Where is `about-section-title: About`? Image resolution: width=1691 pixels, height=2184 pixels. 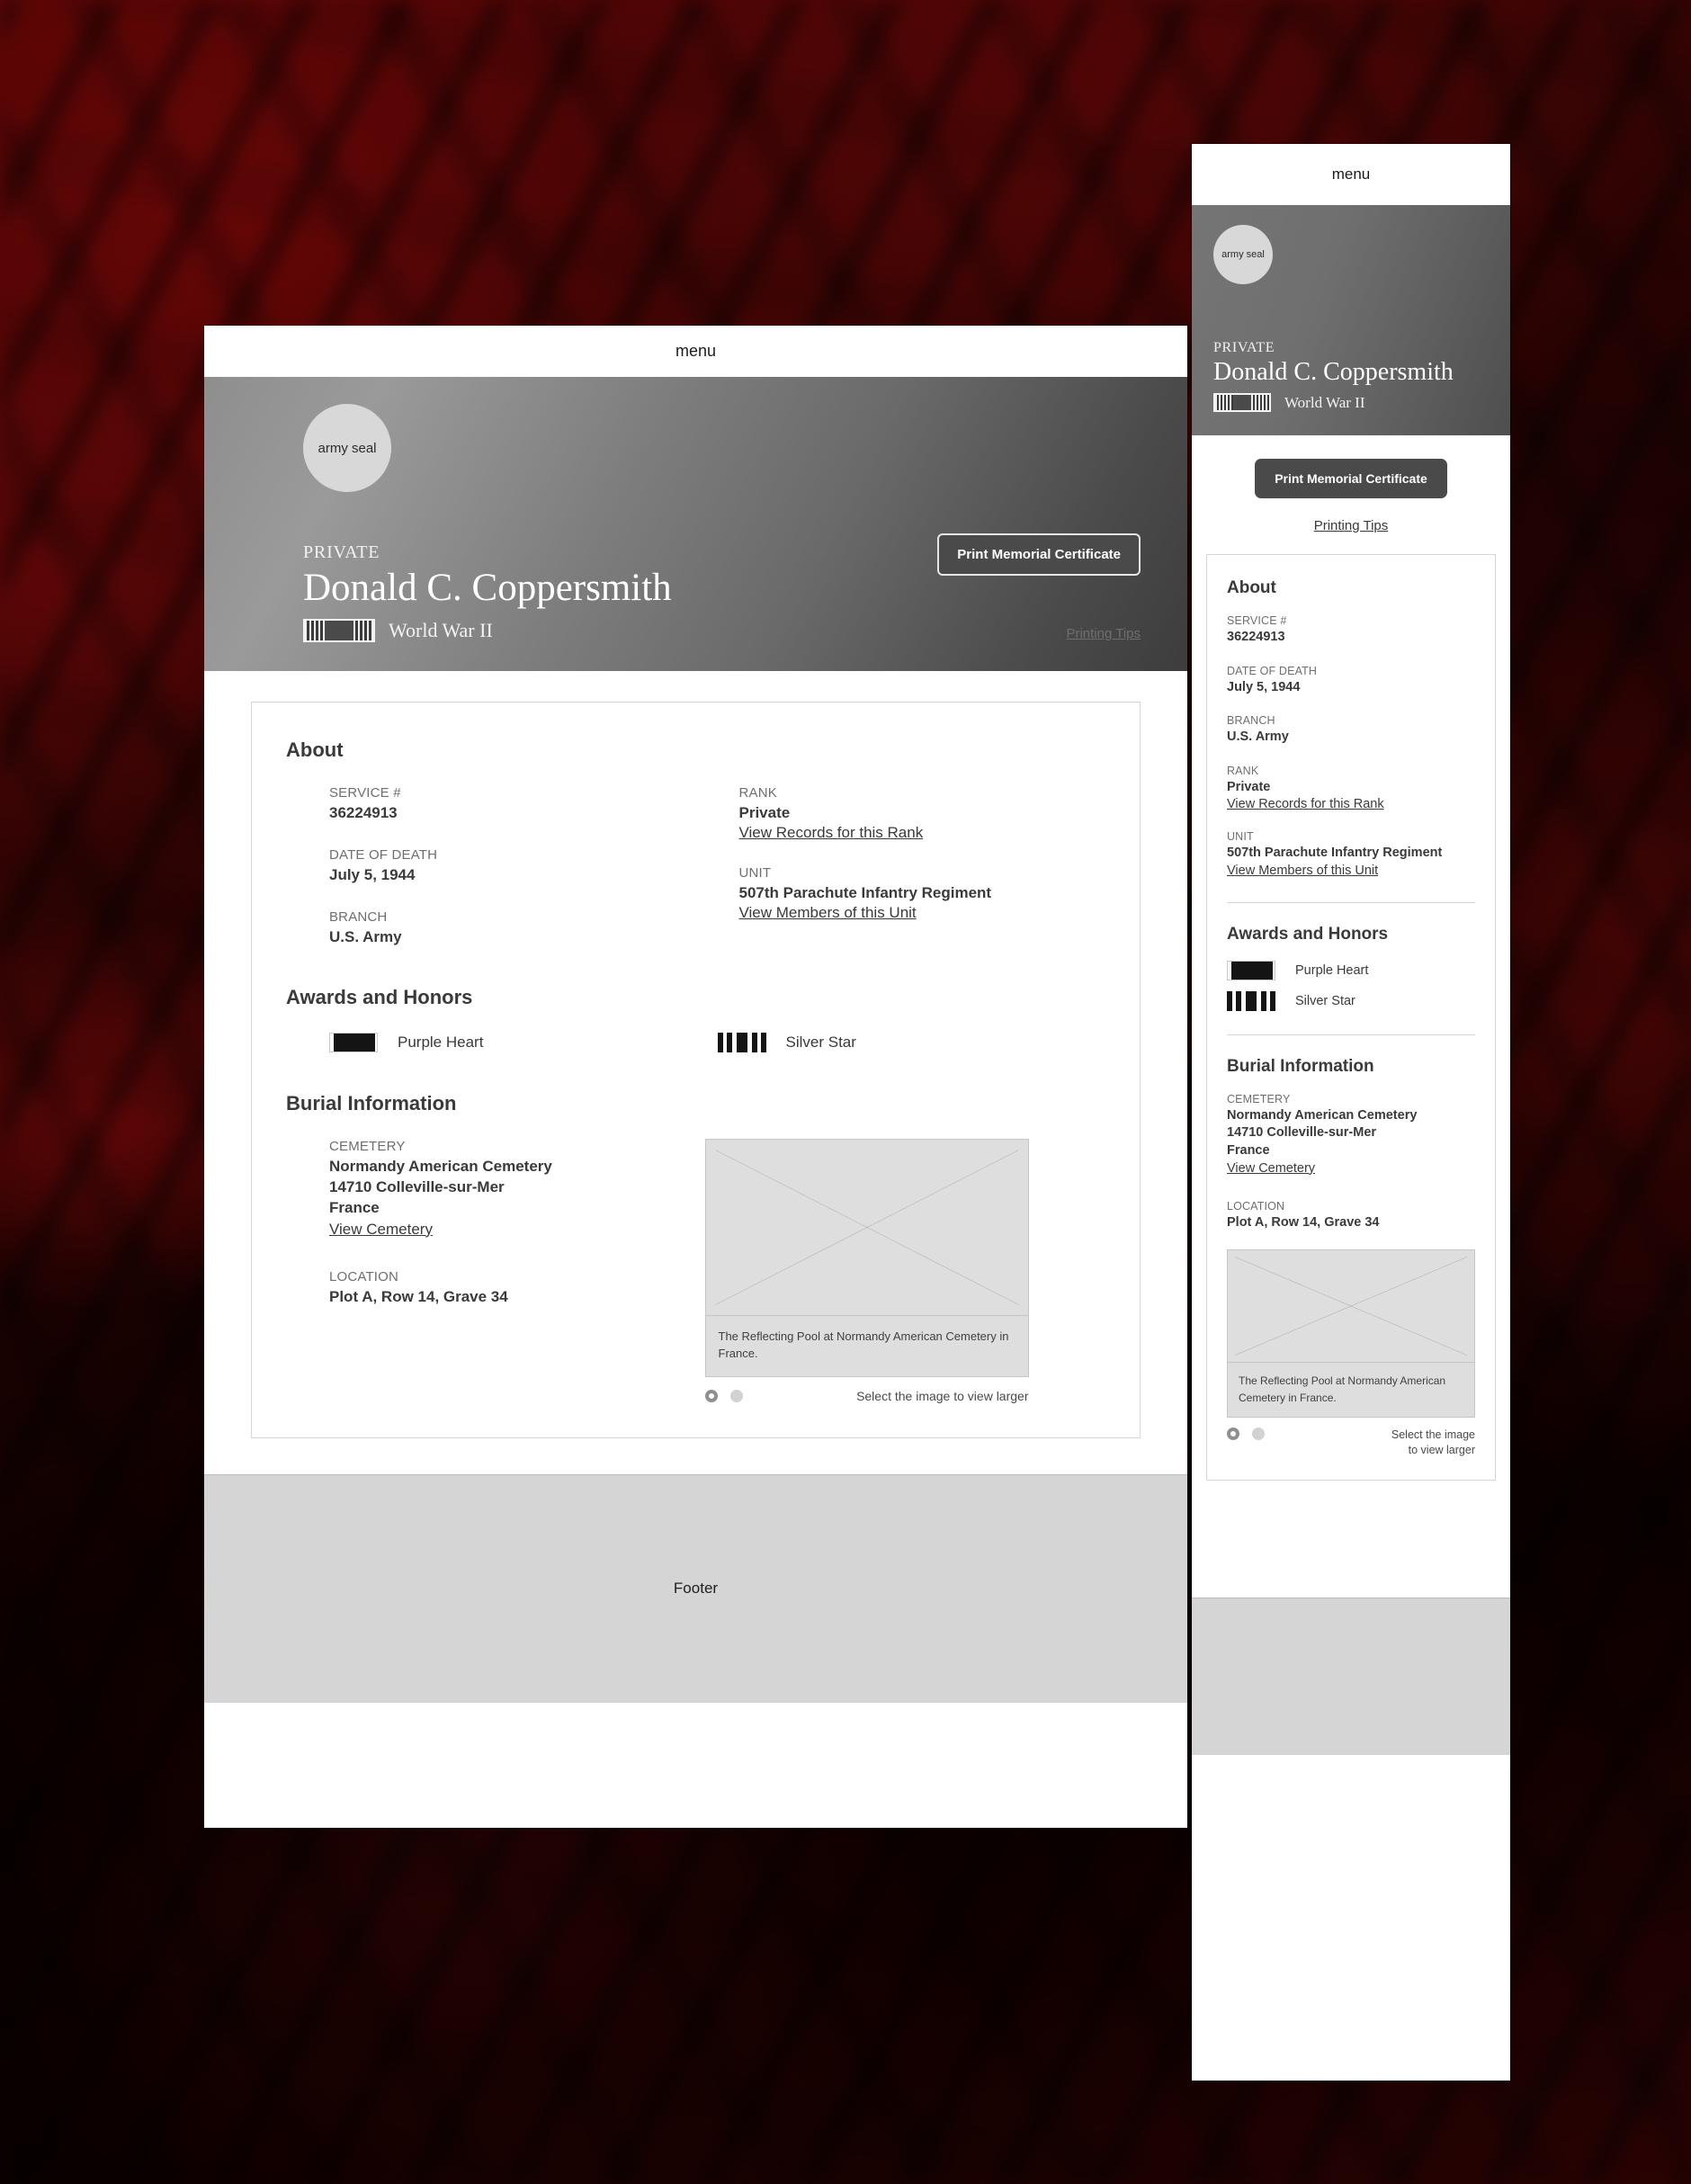 about-section-title: About is located at coordinates (315, 749).